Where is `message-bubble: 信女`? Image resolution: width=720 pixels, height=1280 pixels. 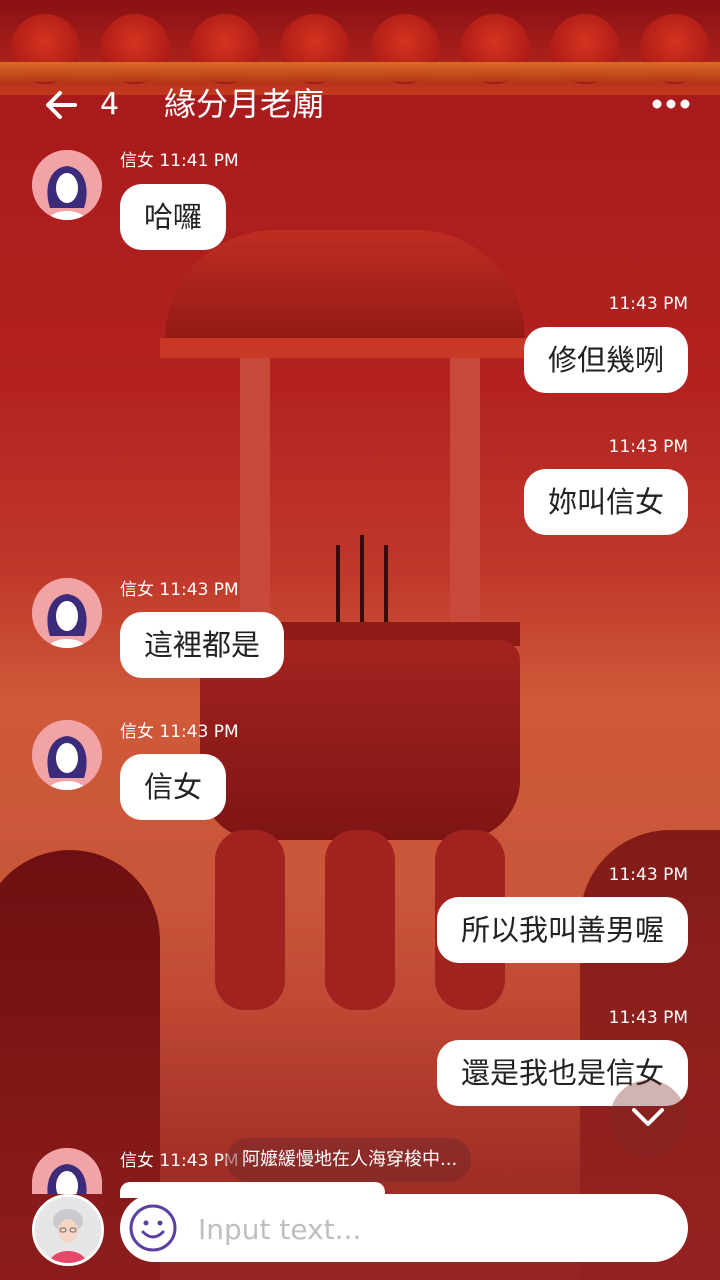
message-bubble: 信女 is located at coordinates (173, 787).